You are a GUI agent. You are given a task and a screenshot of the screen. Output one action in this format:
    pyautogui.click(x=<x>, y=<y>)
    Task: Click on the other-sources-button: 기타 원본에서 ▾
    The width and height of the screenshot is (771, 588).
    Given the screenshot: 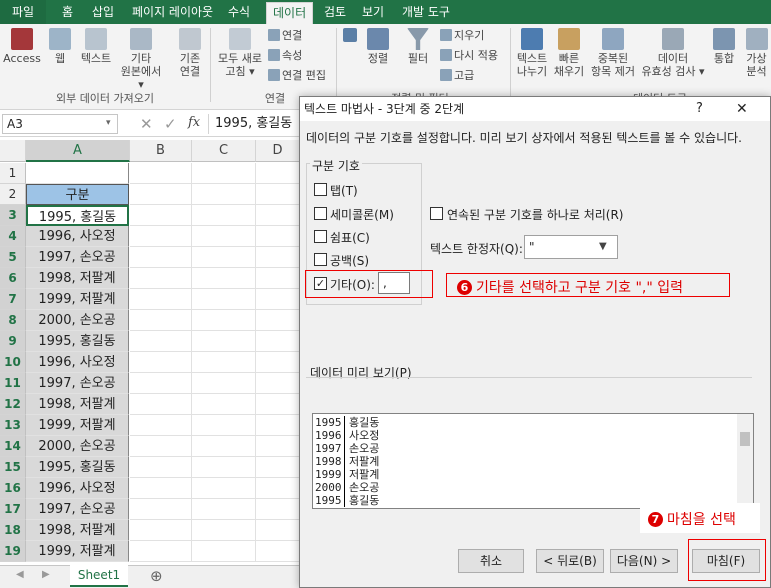 What is the action you would take?
    pyautogui.click(x=141, y=59)
    